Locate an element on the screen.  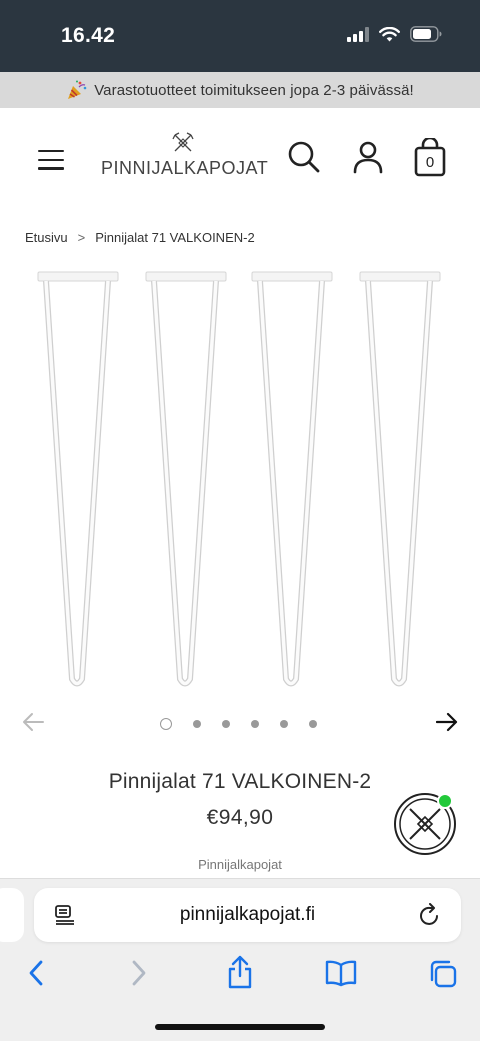
breadcrumb-current: Pinnijalat 71 VALKOINEN-2 is located at coordinates (175, 237).